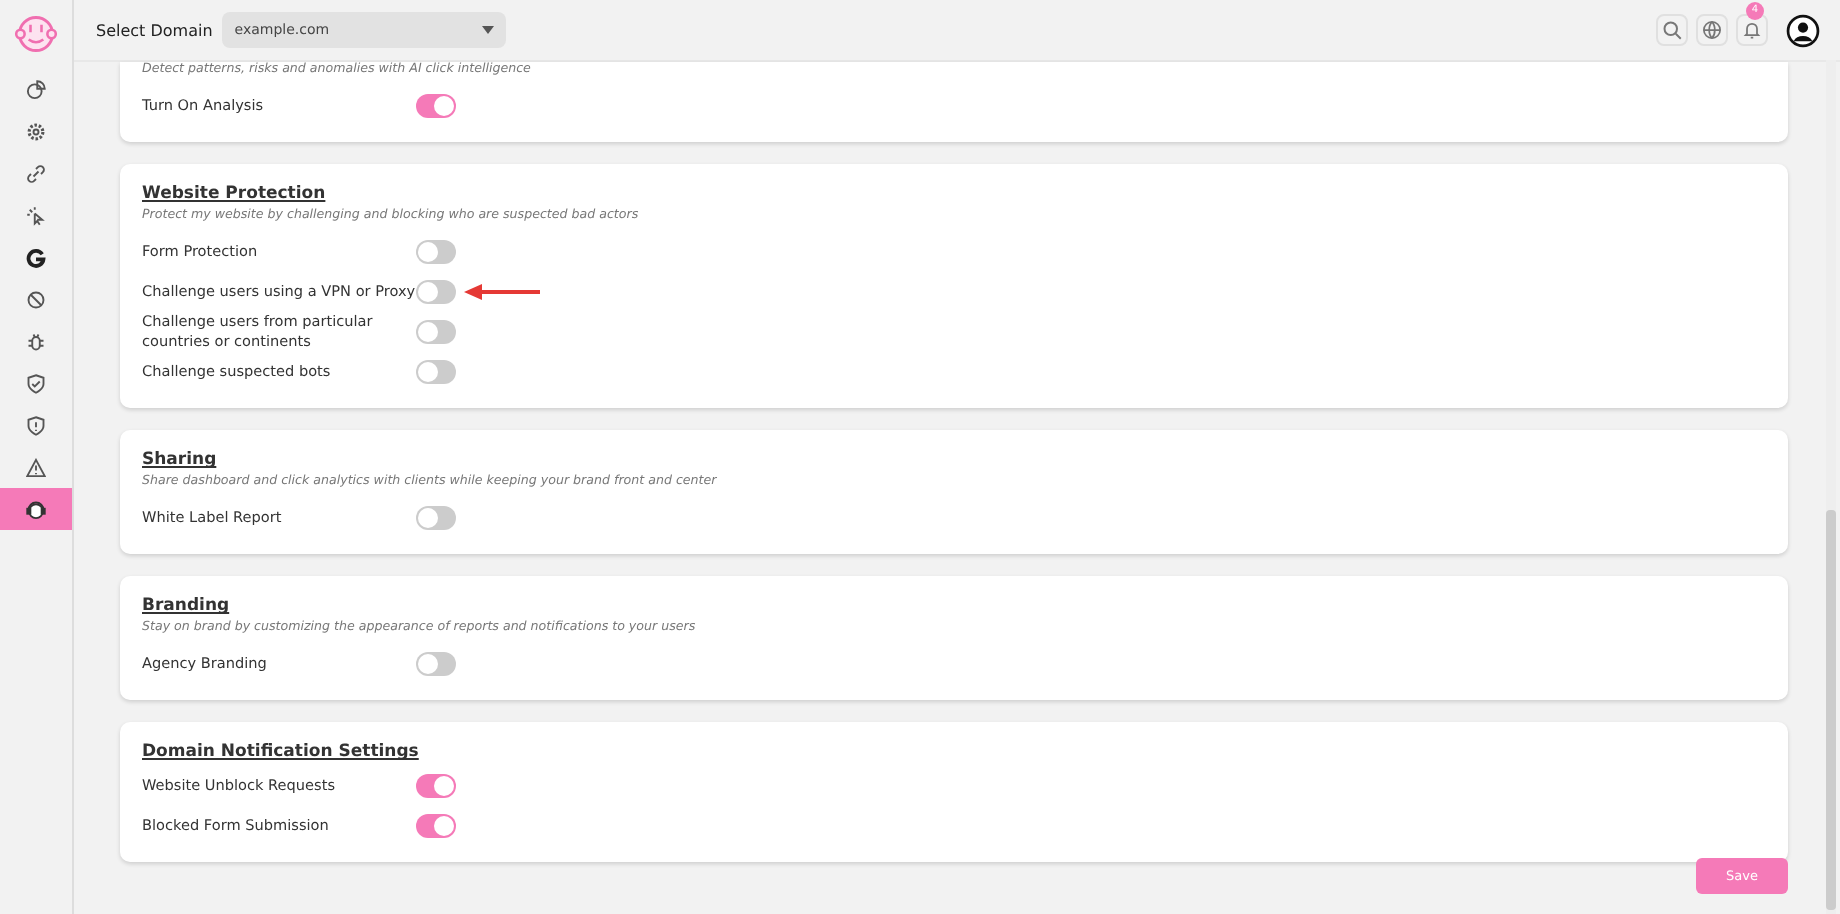  Describe the element at coordinates (36, 299) in the screenshot. I see `block-icon` at that location.